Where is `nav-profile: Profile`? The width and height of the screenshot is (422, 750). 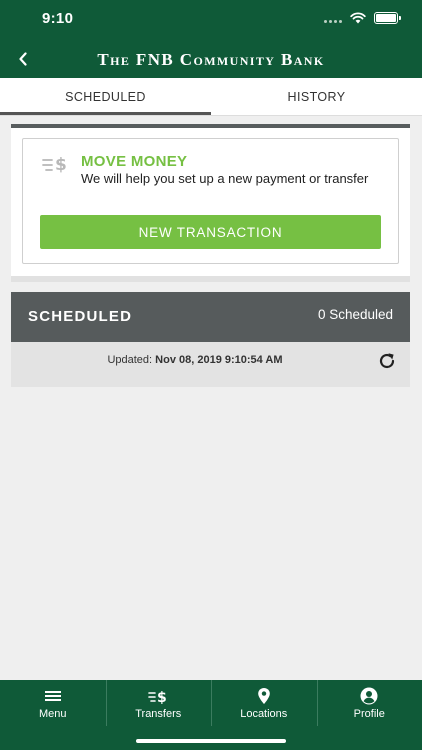
nav-profile: Profile is located at coordinates (369, 703).